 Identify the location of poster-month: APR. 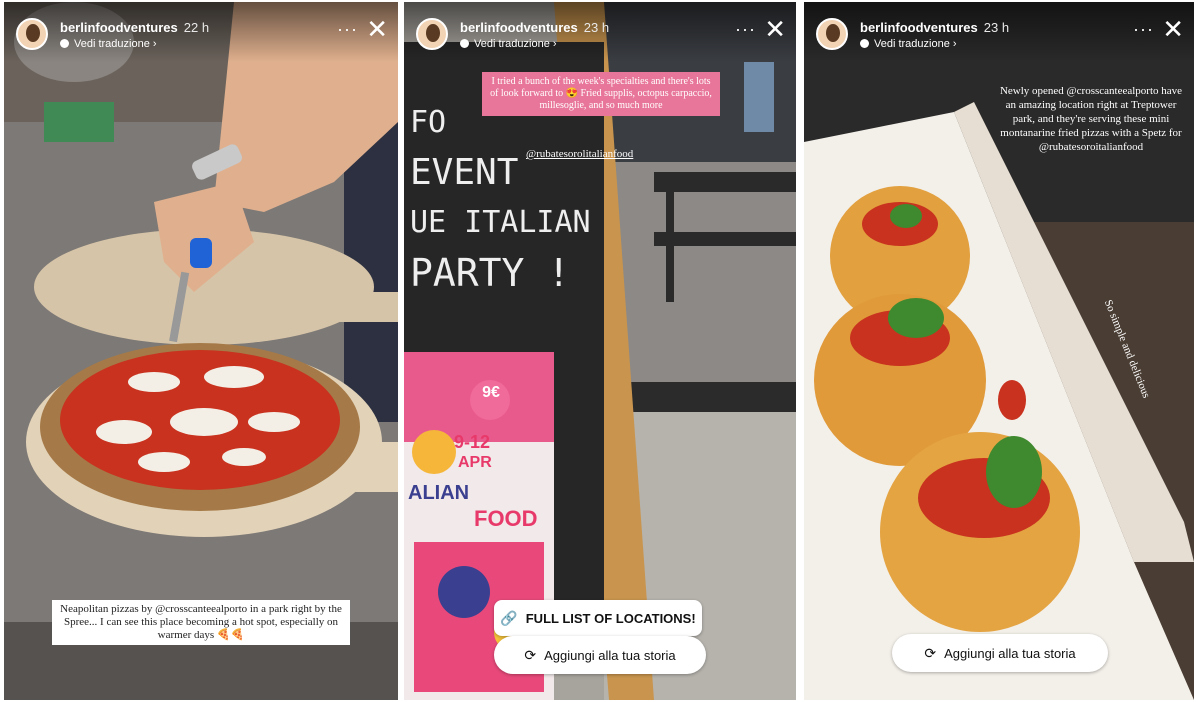
(475, 462).